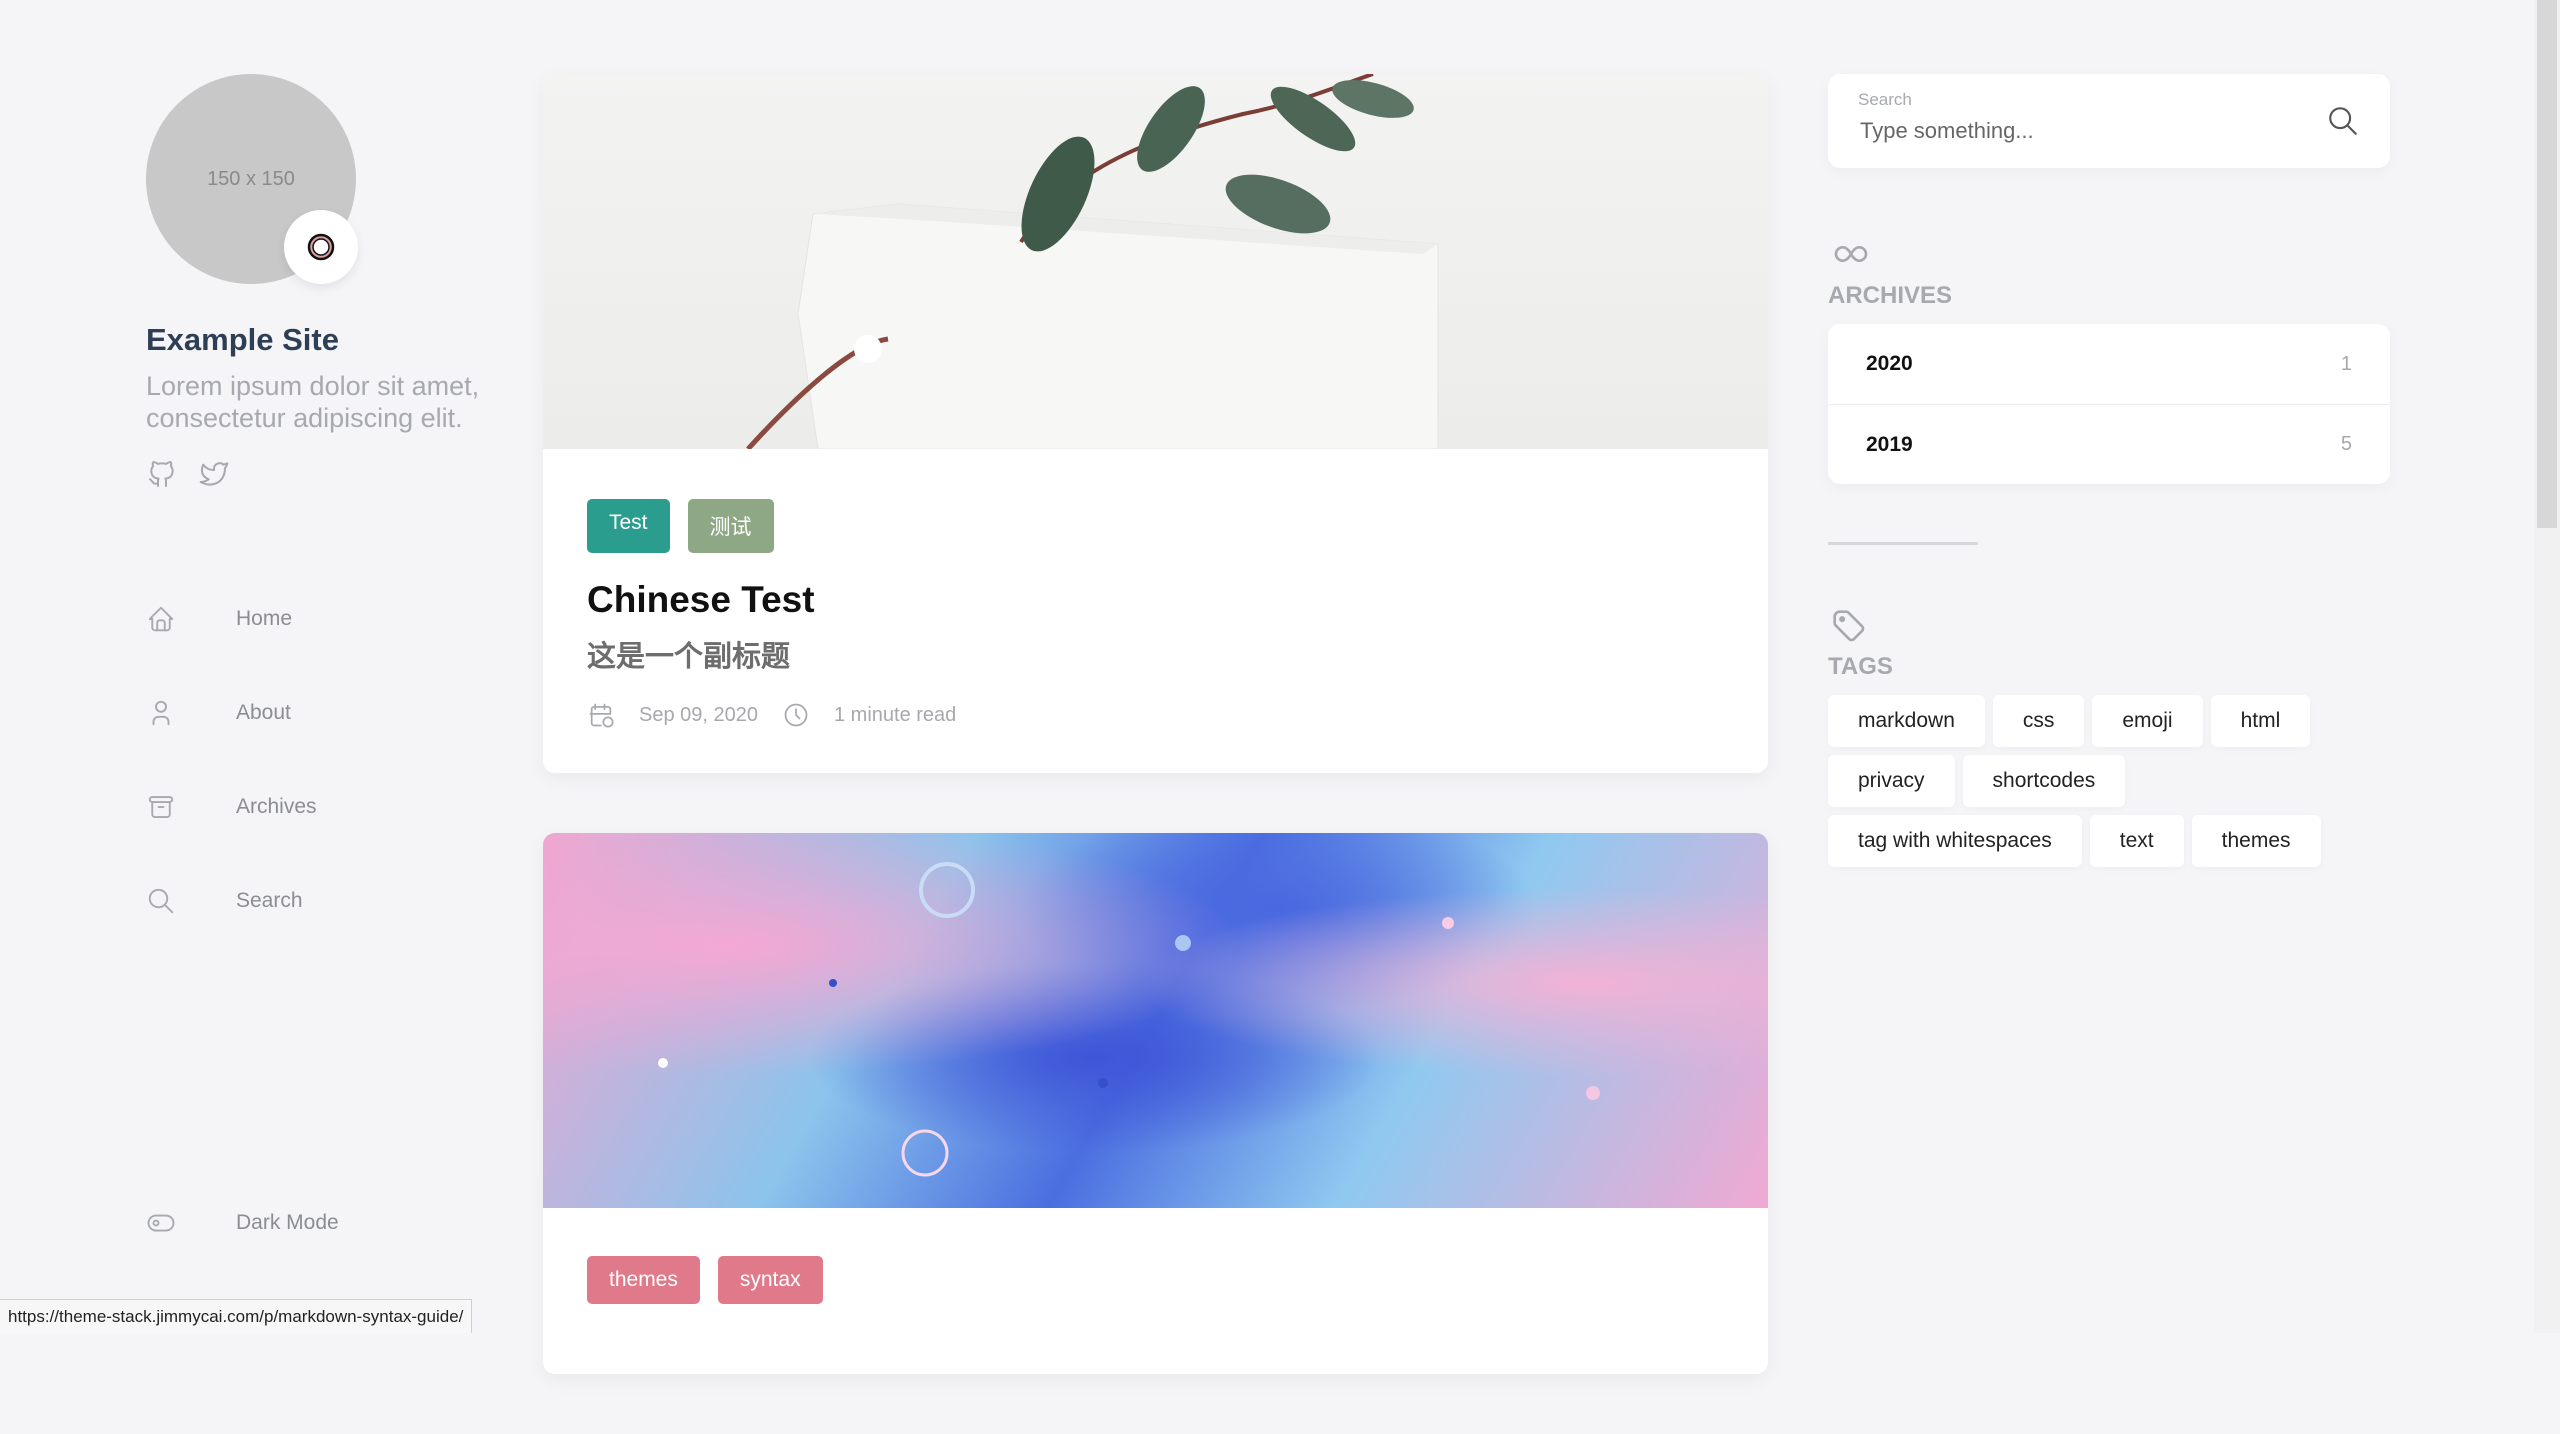 The height and width of the screenshot is (1434, 2560). What do you see at coordinates (2109, 364) in the screenshot?
I see `archive-item: 2020 1` at bounding box center [2109, 364].